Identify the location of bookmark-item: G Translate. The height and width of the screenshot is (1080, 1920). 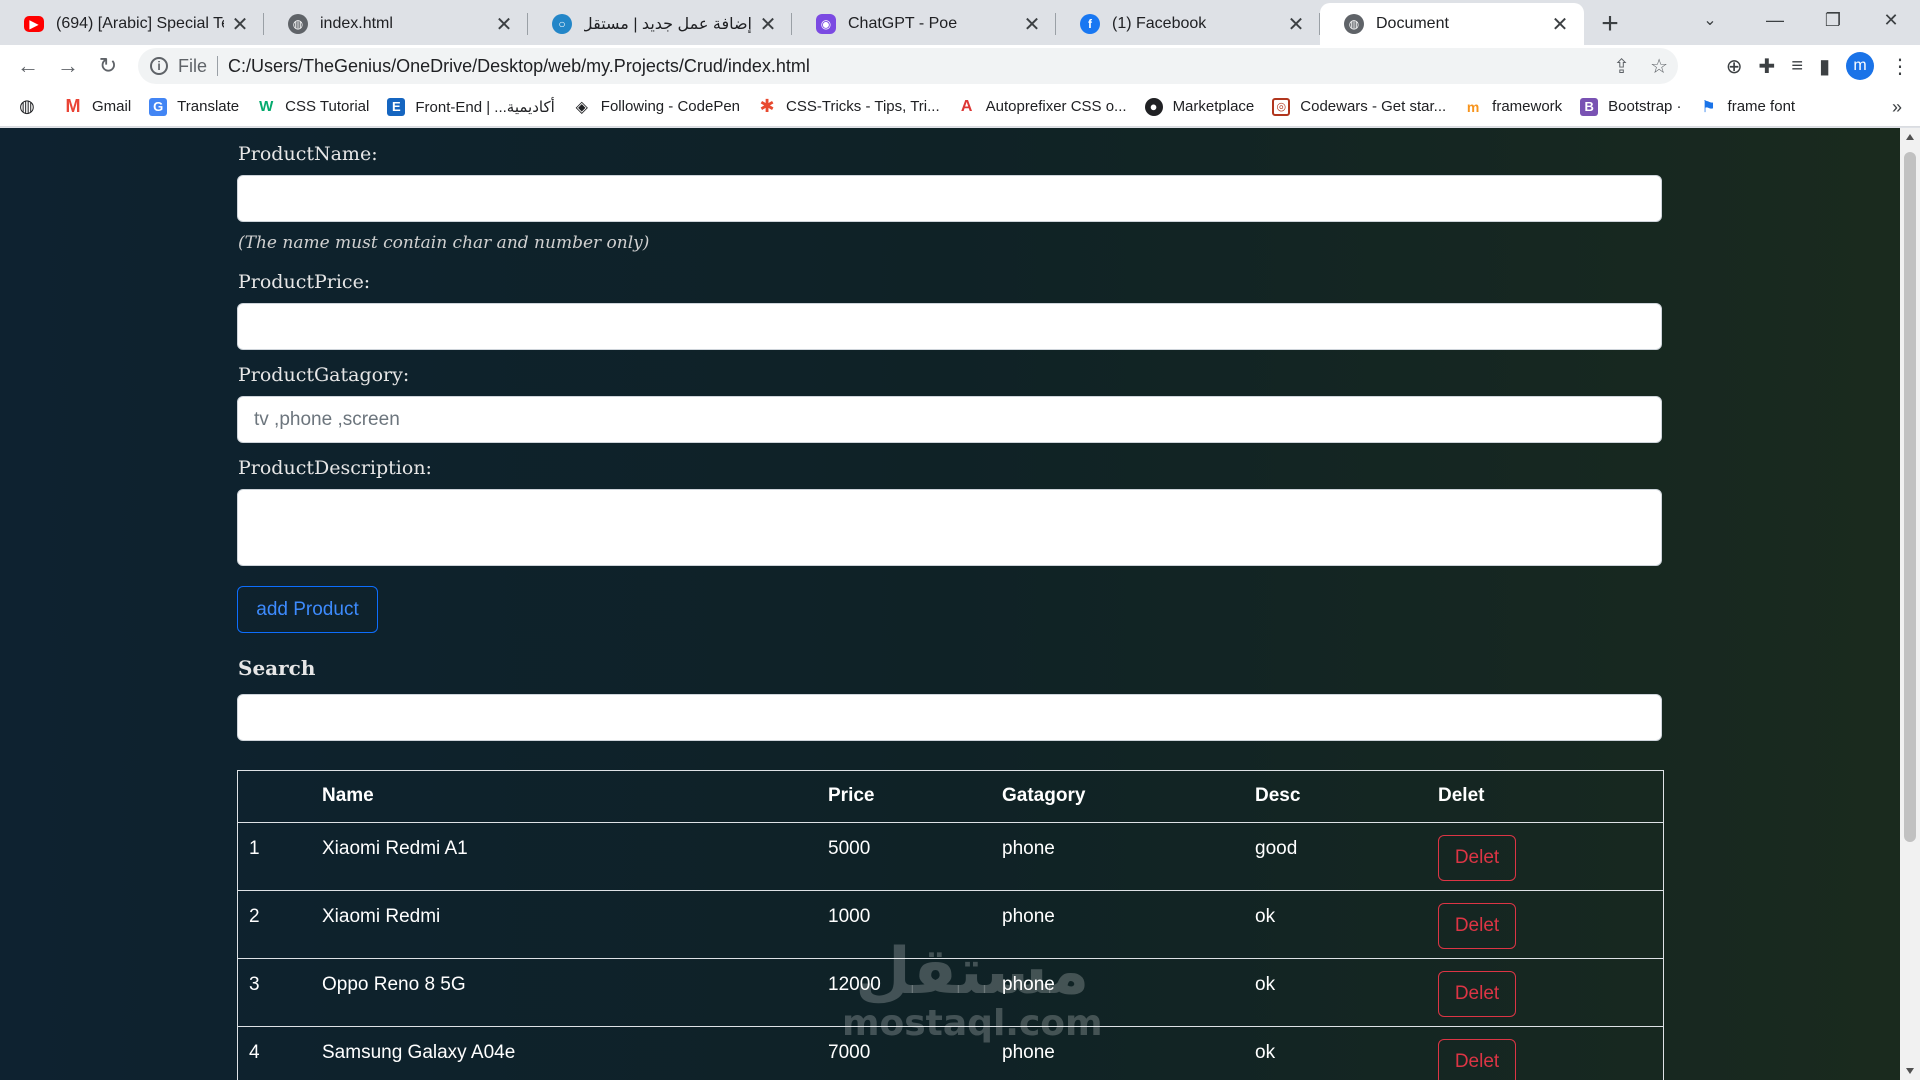
(194, 106).